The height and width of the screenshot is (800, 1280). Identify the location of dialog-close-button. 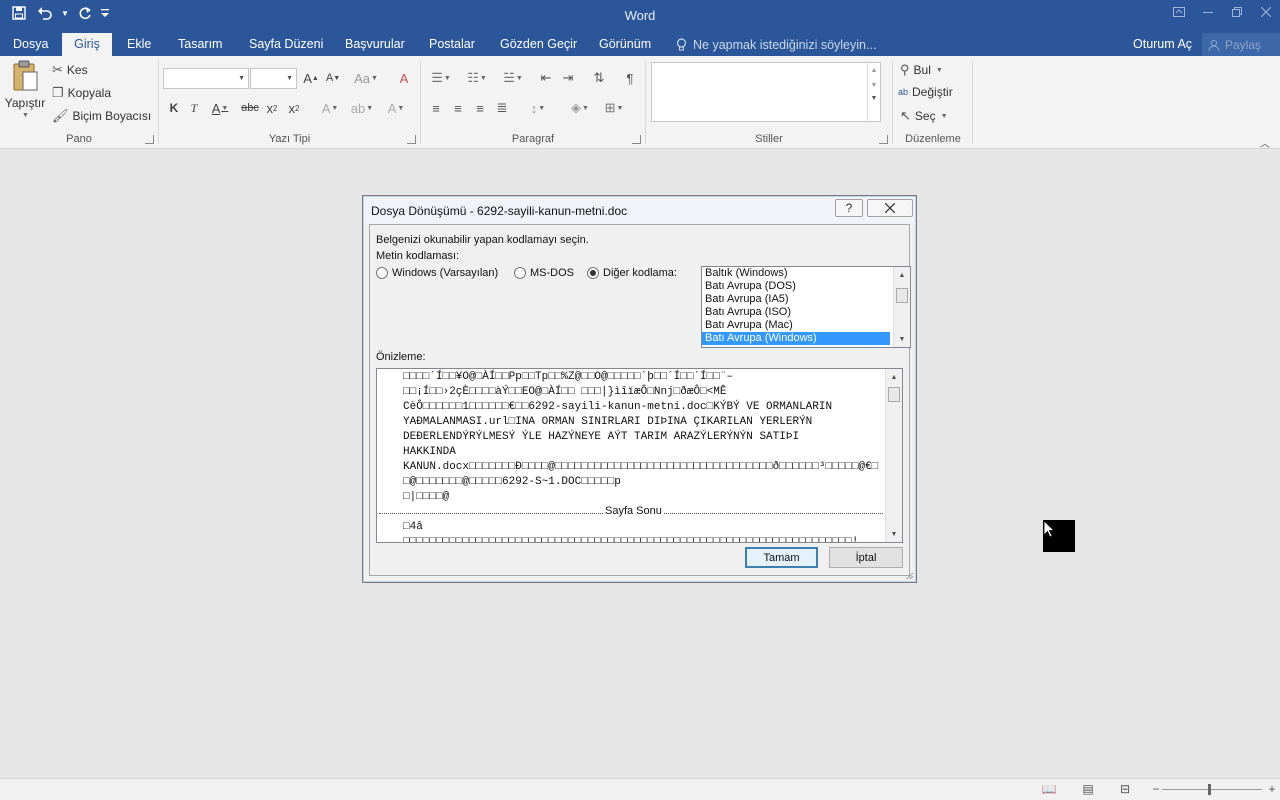
(890, 208).